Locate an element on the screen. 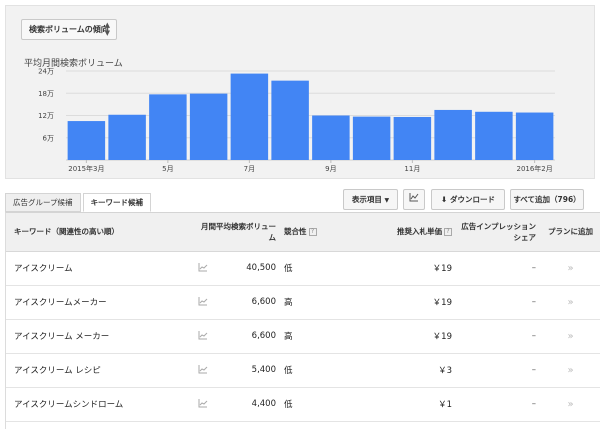 This screenshot has height=429, width=600. keyword-cell: アイスクリームメーカー is located at coordinates (99, 302).